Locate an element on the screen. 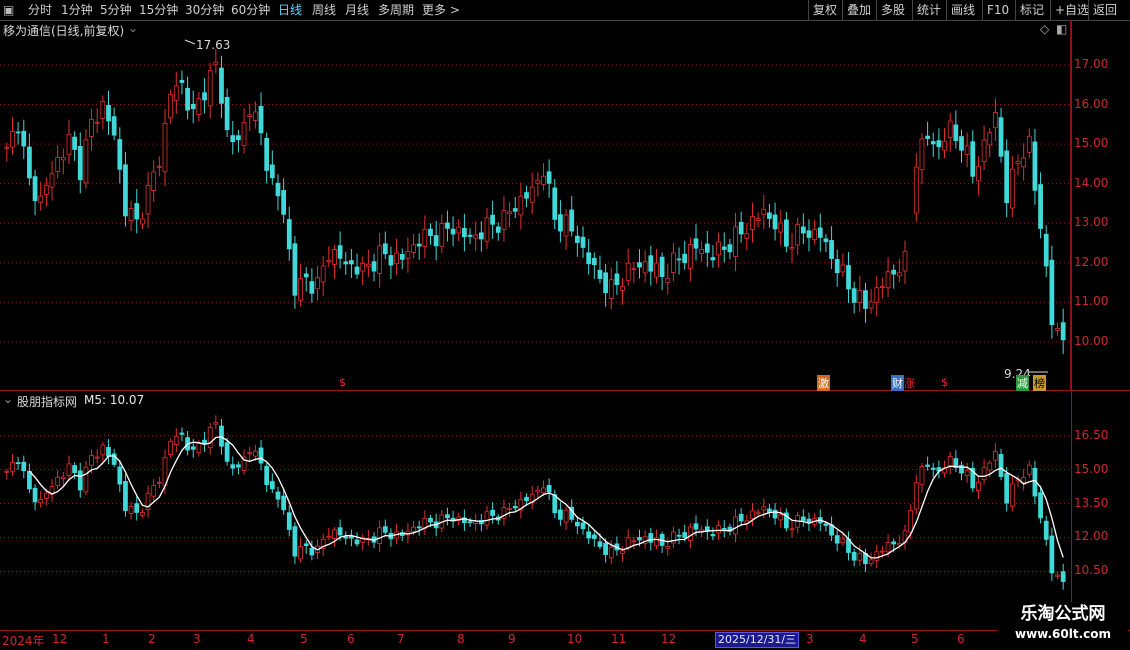 The height and width of the screenshot is (650, 1130). marker-reduce: 减 is located at coordinates (1022, 383).